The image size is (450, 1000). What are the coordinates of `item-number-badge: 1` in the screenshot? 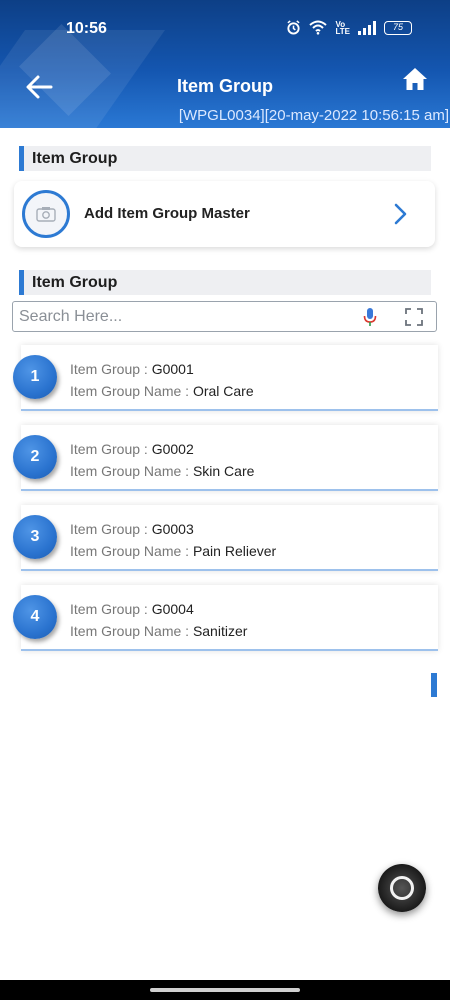 It's located at (35, 377).